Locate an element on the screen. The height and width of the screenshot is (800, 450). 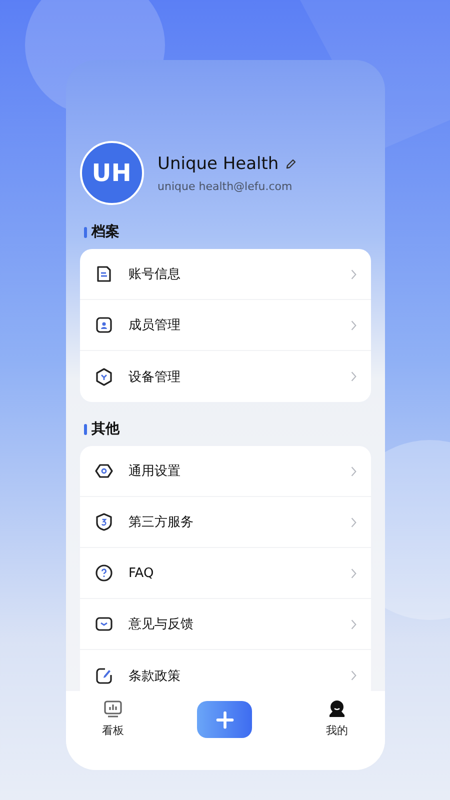
person-icon is located at coordinates (336, 709).